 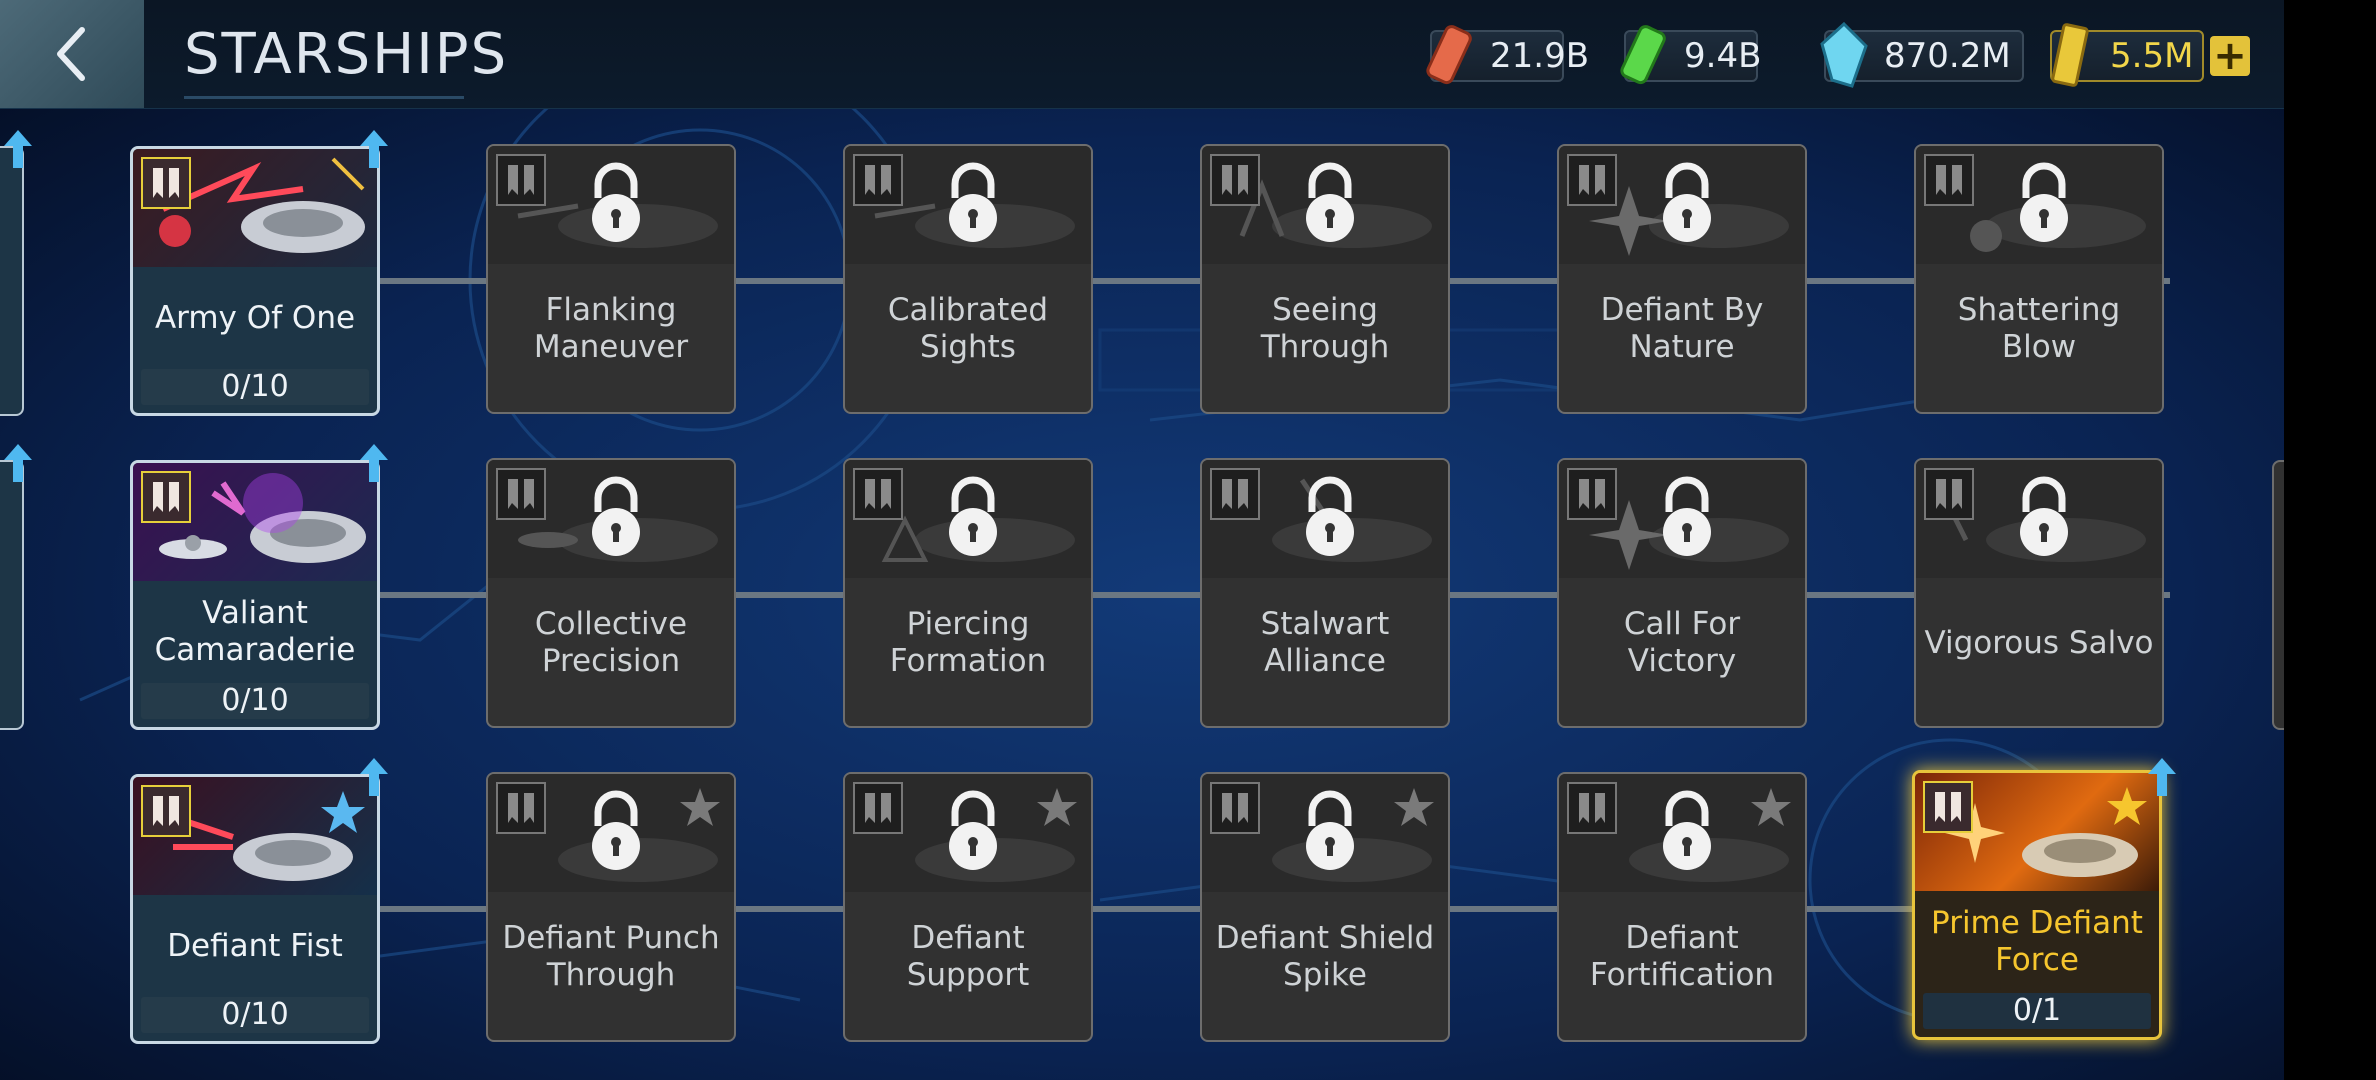 What do you see at coordinates (611, 328) in the screenshot?
I see `ability-name: Flanking Maneuver` at bounding box center [611, 328].